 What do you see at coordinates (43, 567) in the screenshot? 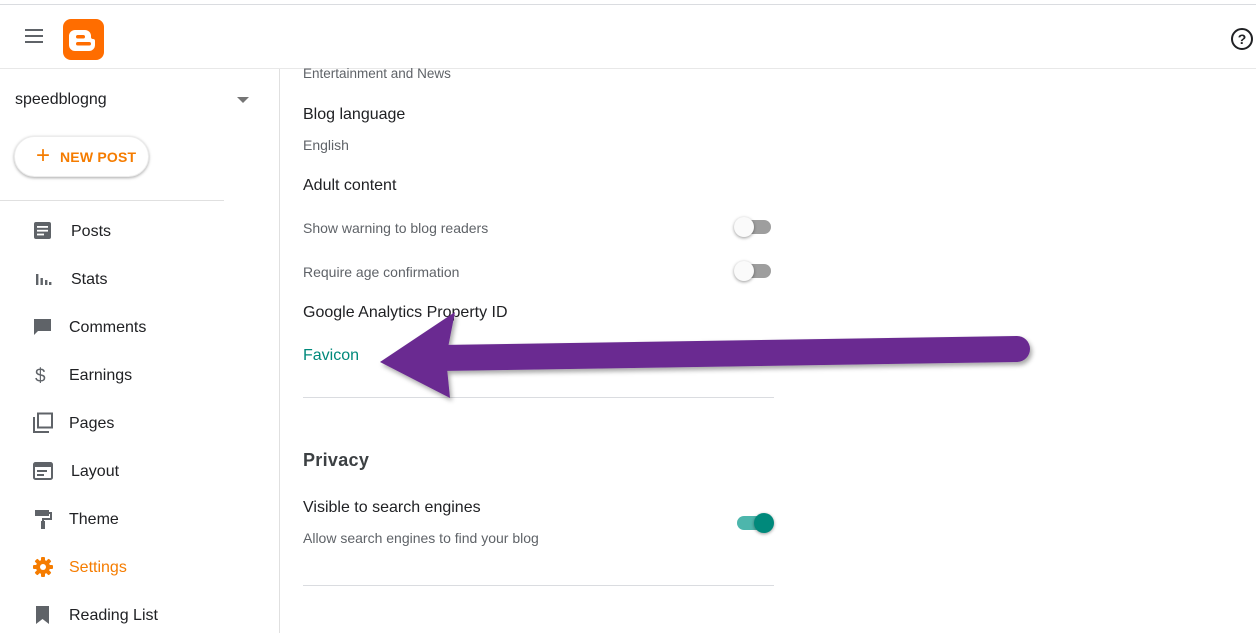
I see `gear-icon` at bounding box center [43, 567].